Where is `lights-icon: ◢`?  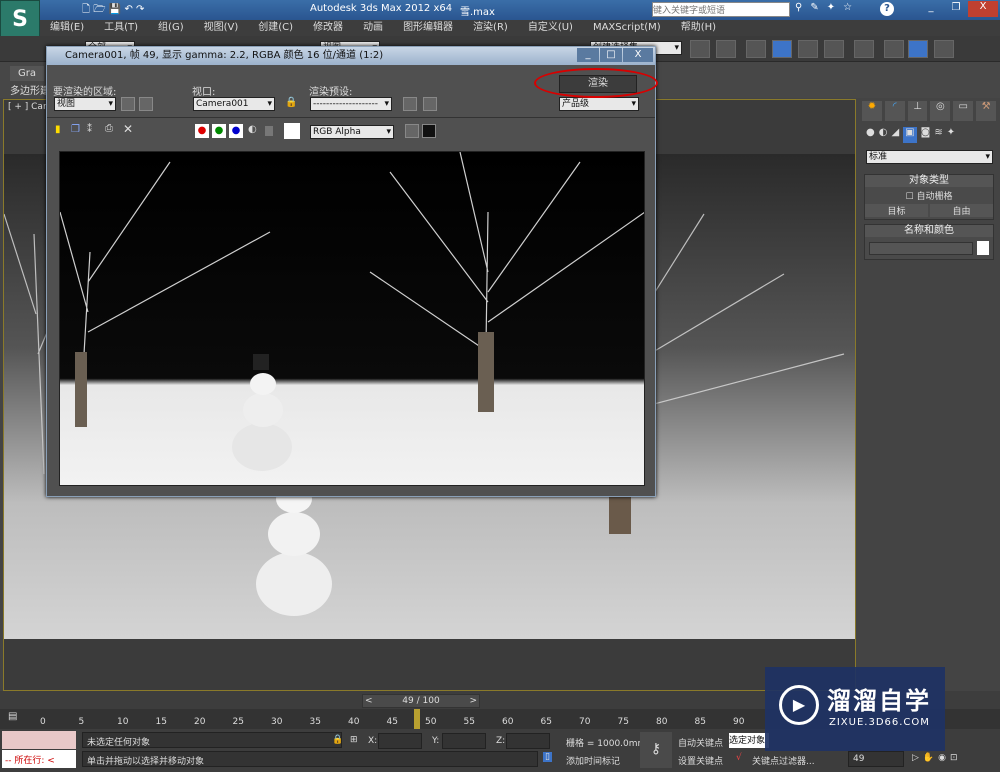
lights-icon: ◢ is located at coordinates (895, 135).